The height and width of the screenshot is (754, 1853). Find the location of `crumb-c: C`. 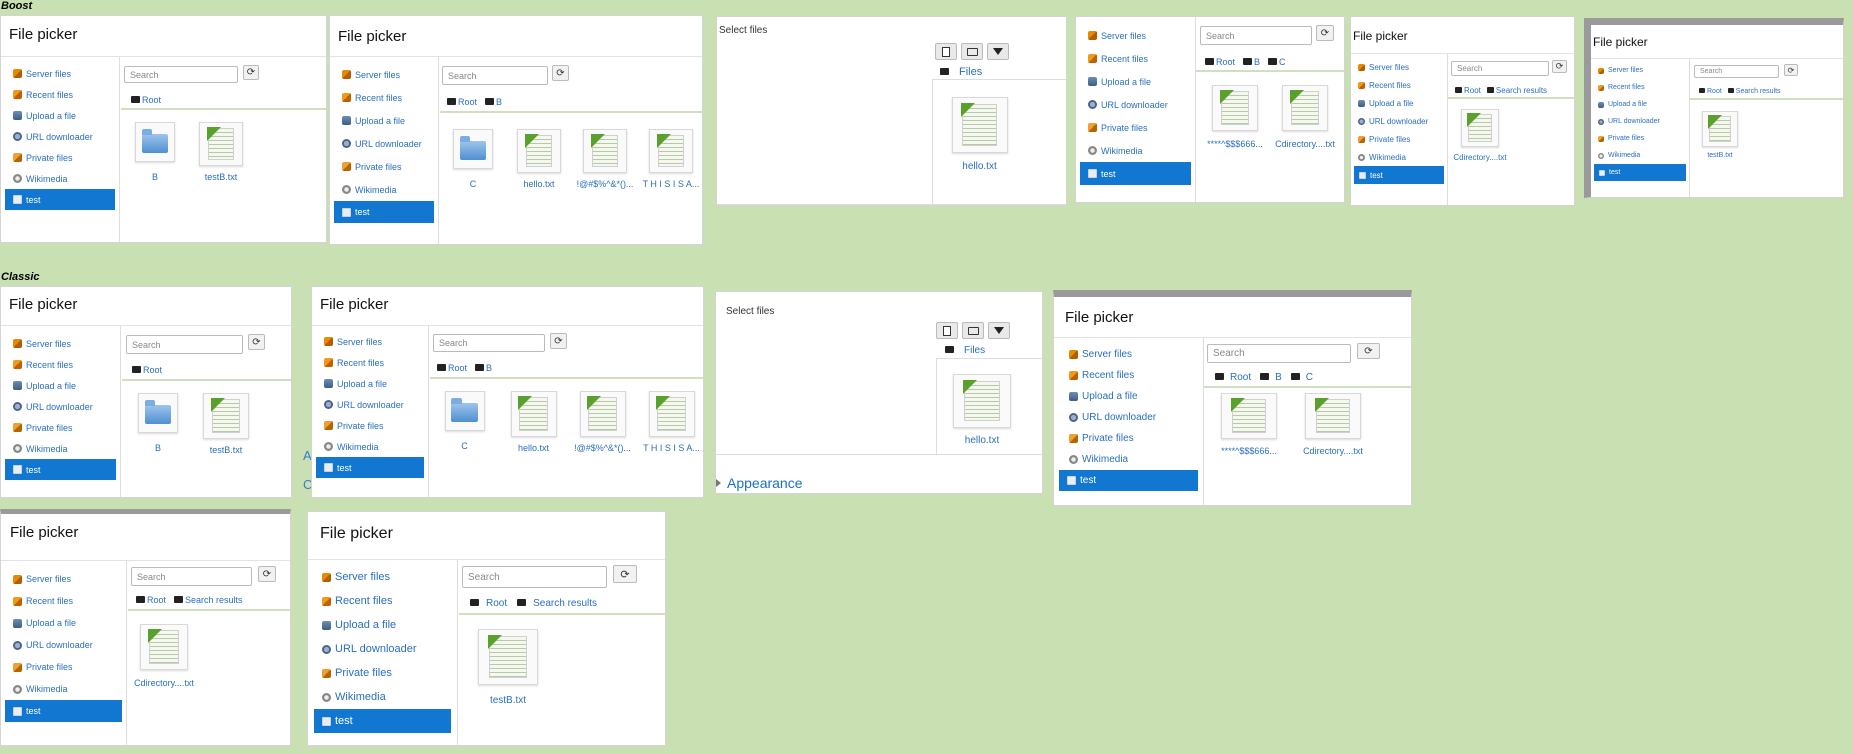

crumb-c: C is located at coordinates (1301, 377).